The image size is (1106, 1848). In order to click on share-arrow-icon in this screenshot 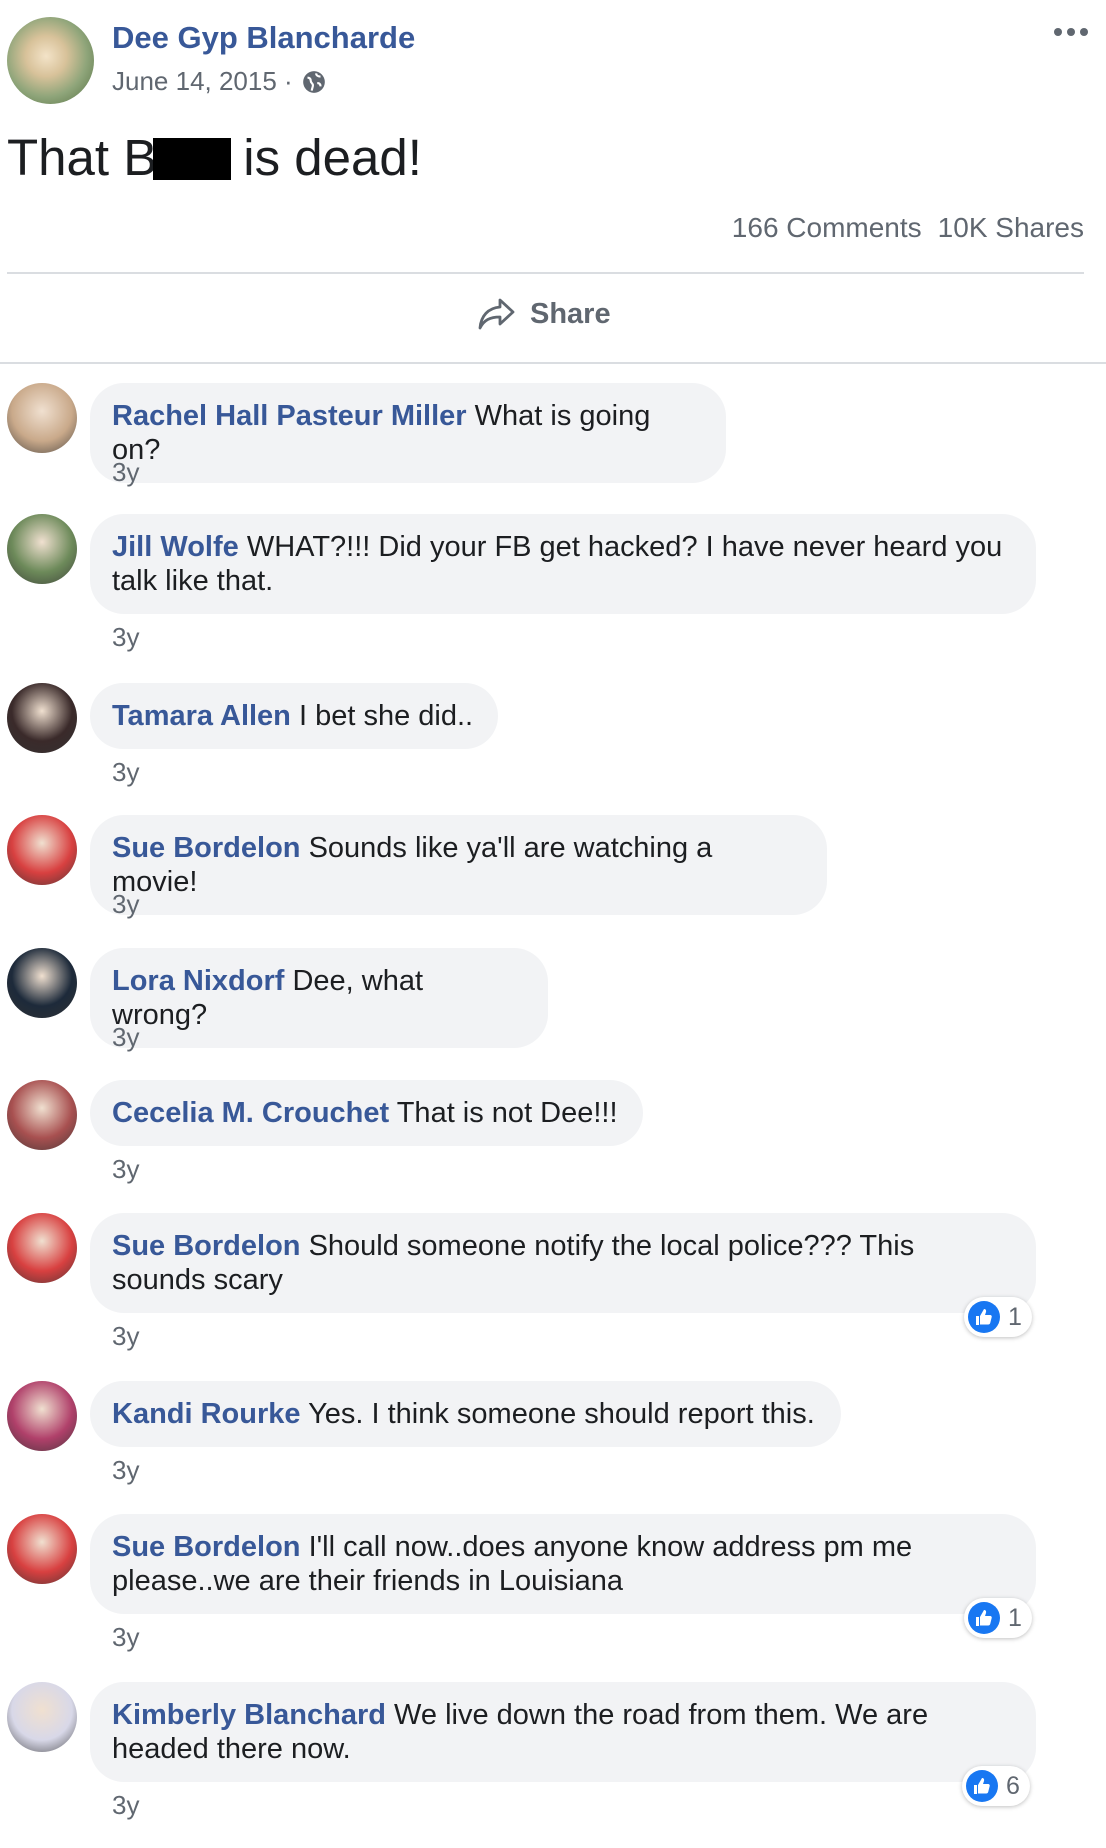, I will do `click(496, 314)`.